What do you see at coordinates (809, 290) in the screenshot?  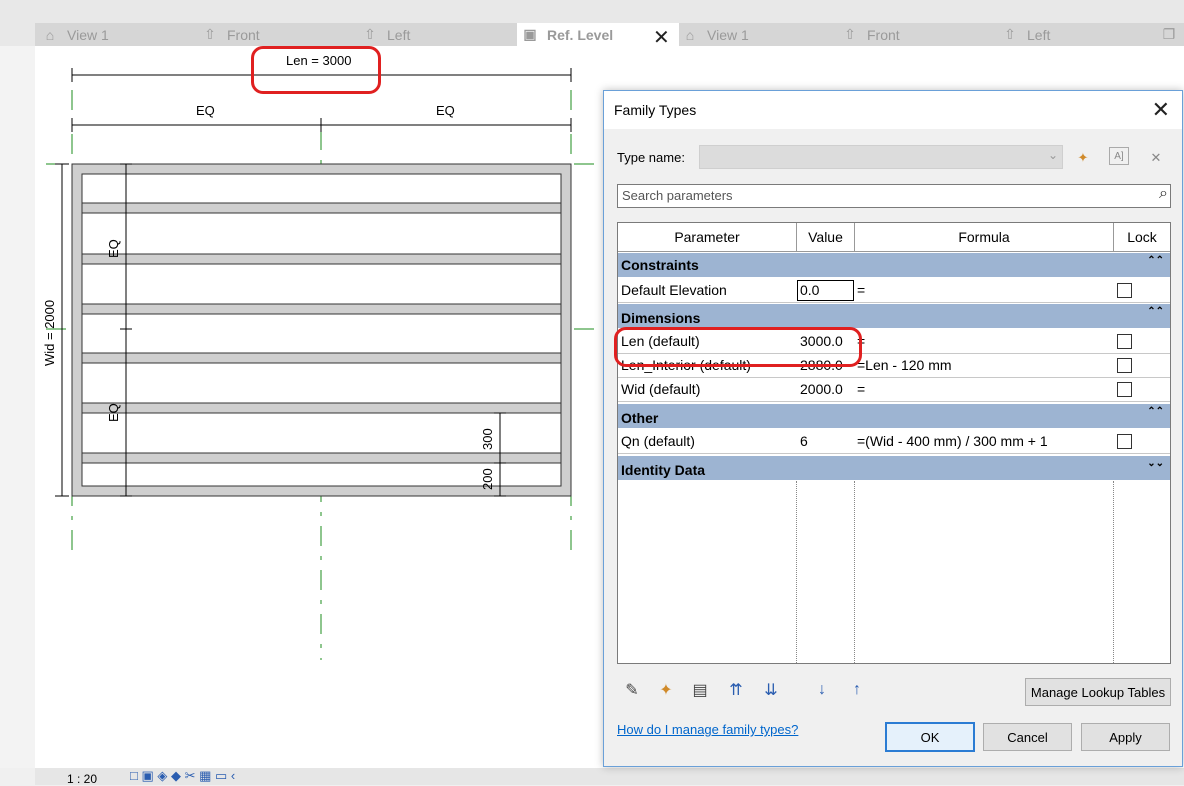 I see `param-value: 0.0` at bounding box center [809, 290].